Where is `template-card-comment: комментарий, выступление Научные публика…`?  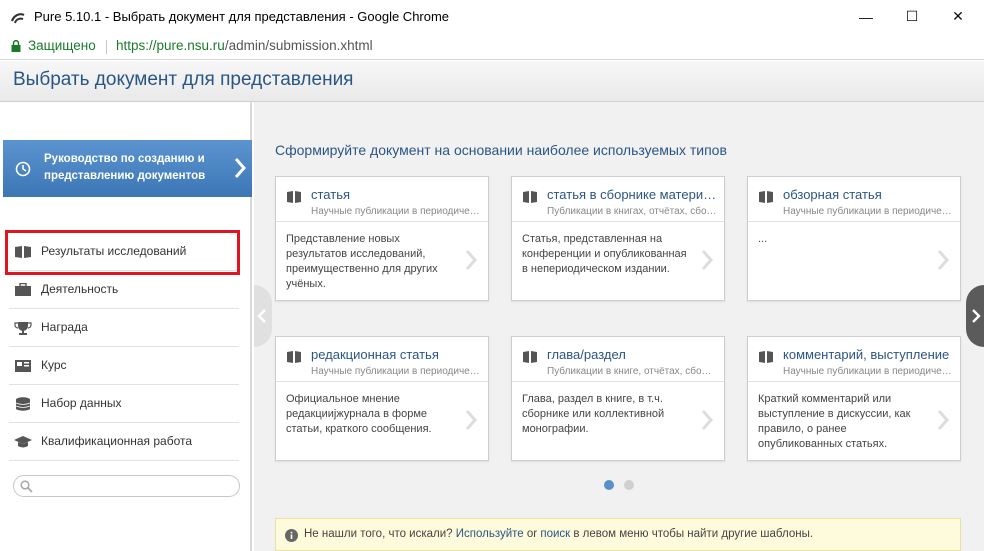 template-card-comment: комментарий, выступление Научные публика… is located at coordinates (854, 398).